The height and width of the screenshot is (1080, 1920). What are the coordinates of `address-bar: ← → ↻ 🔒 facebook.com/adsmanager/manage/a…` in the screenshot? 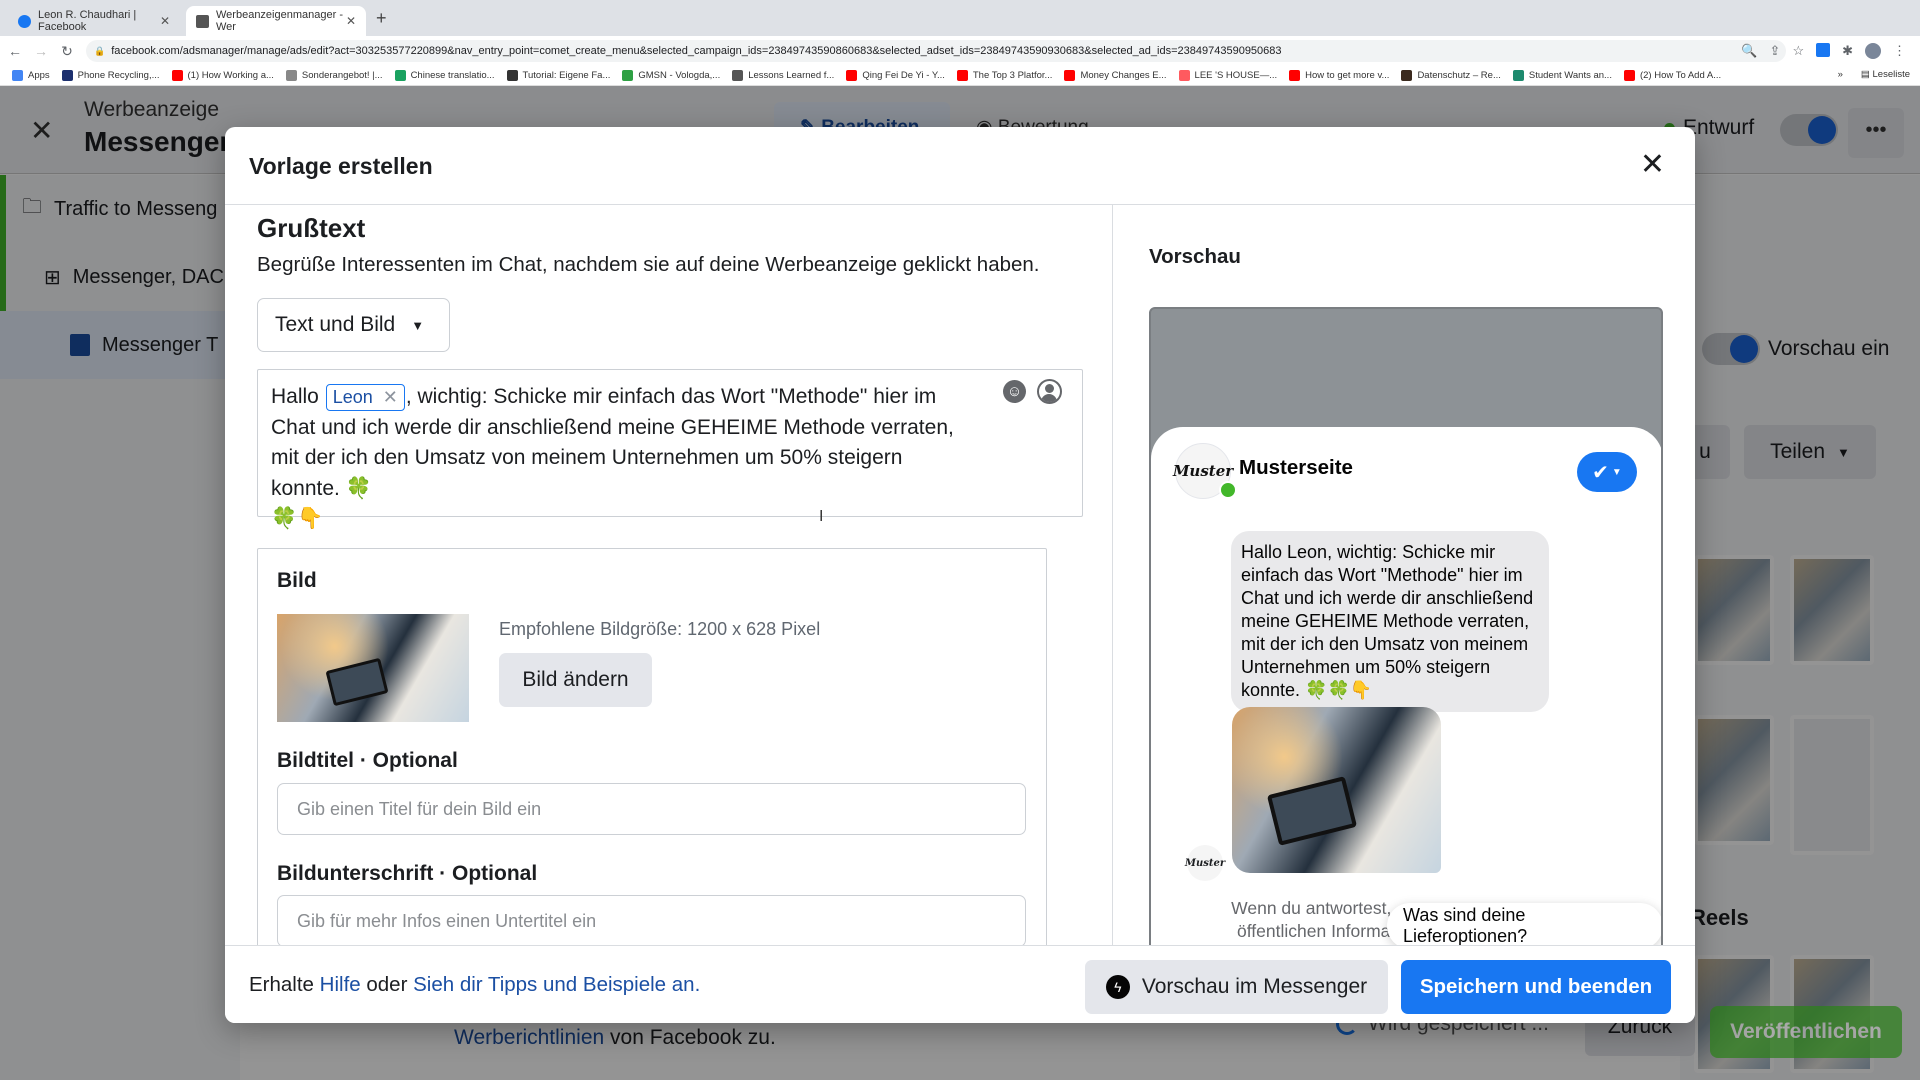 It's located at (960, 51).